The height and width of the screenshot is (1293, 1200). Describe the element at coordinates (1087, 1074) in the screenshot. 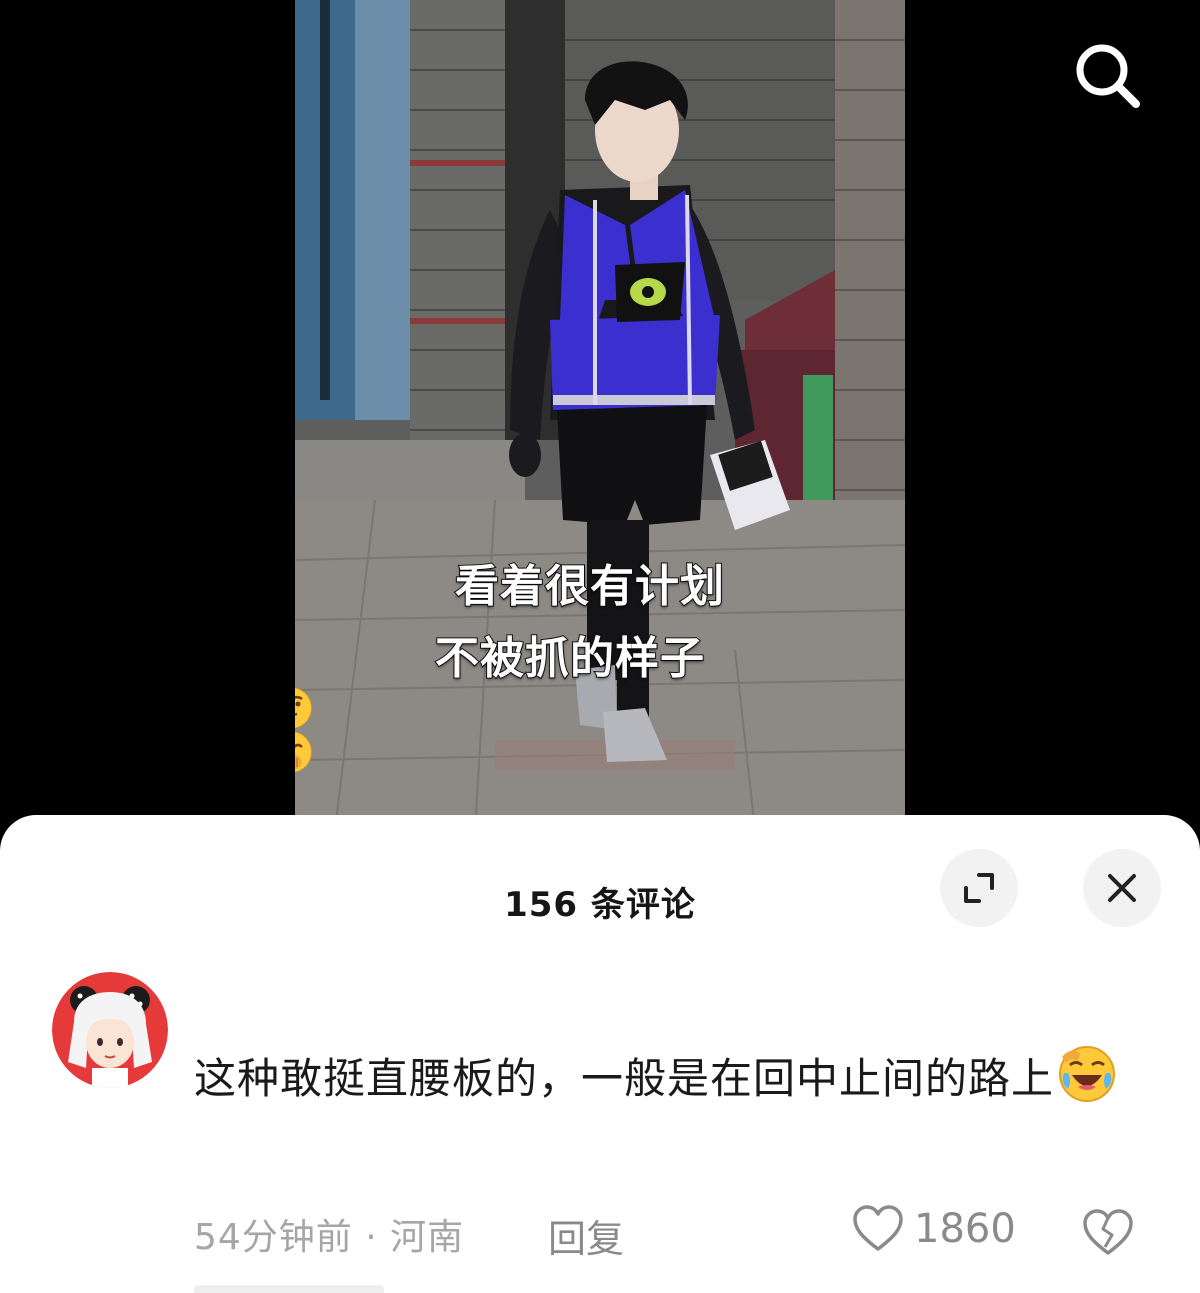

I see `rolling-laughing-face-icon` at that location.